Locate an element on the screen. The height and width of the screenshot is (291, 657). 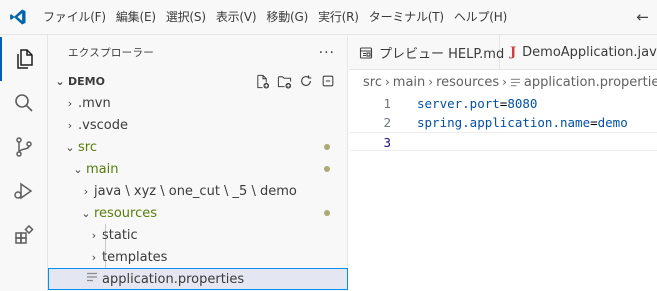
workspace-root: ⌄ DEMO is located at coordinates (198, 81).